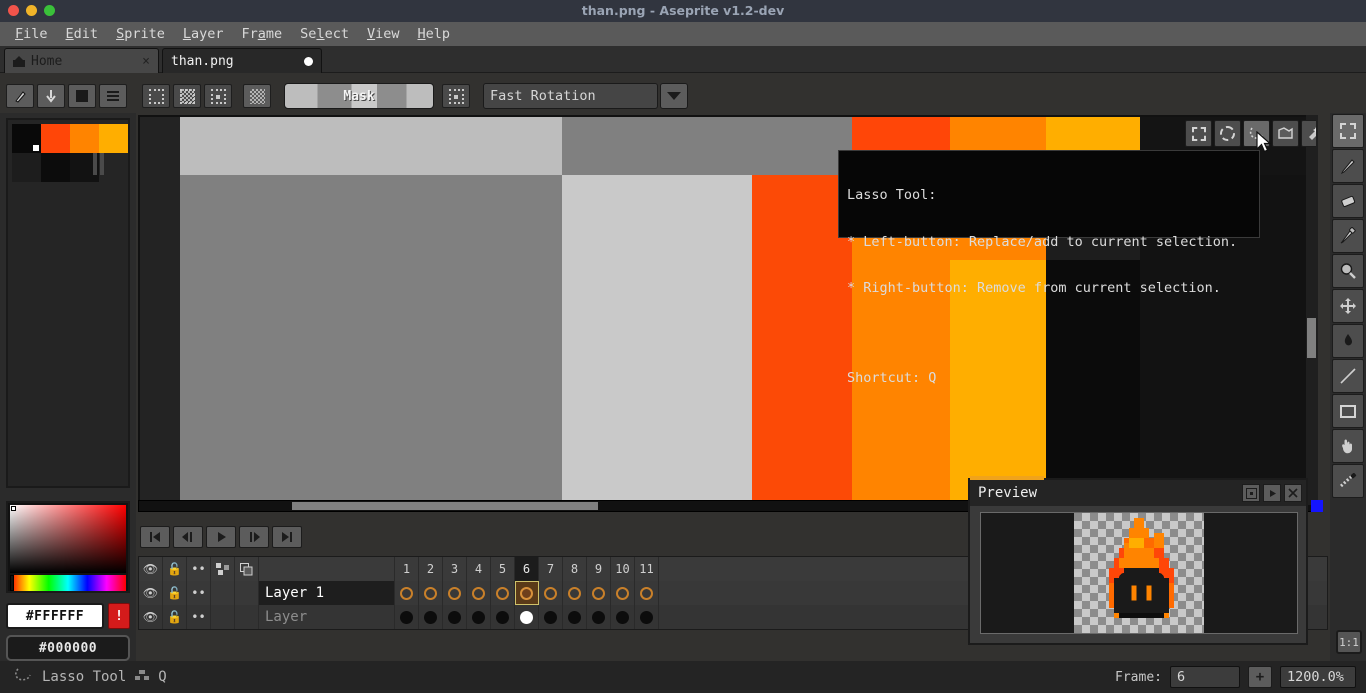 The image size is (1366, 693). Describe the element at coordinates (434, 34) in the screenshot. I see `menu-help: Help` at that location.